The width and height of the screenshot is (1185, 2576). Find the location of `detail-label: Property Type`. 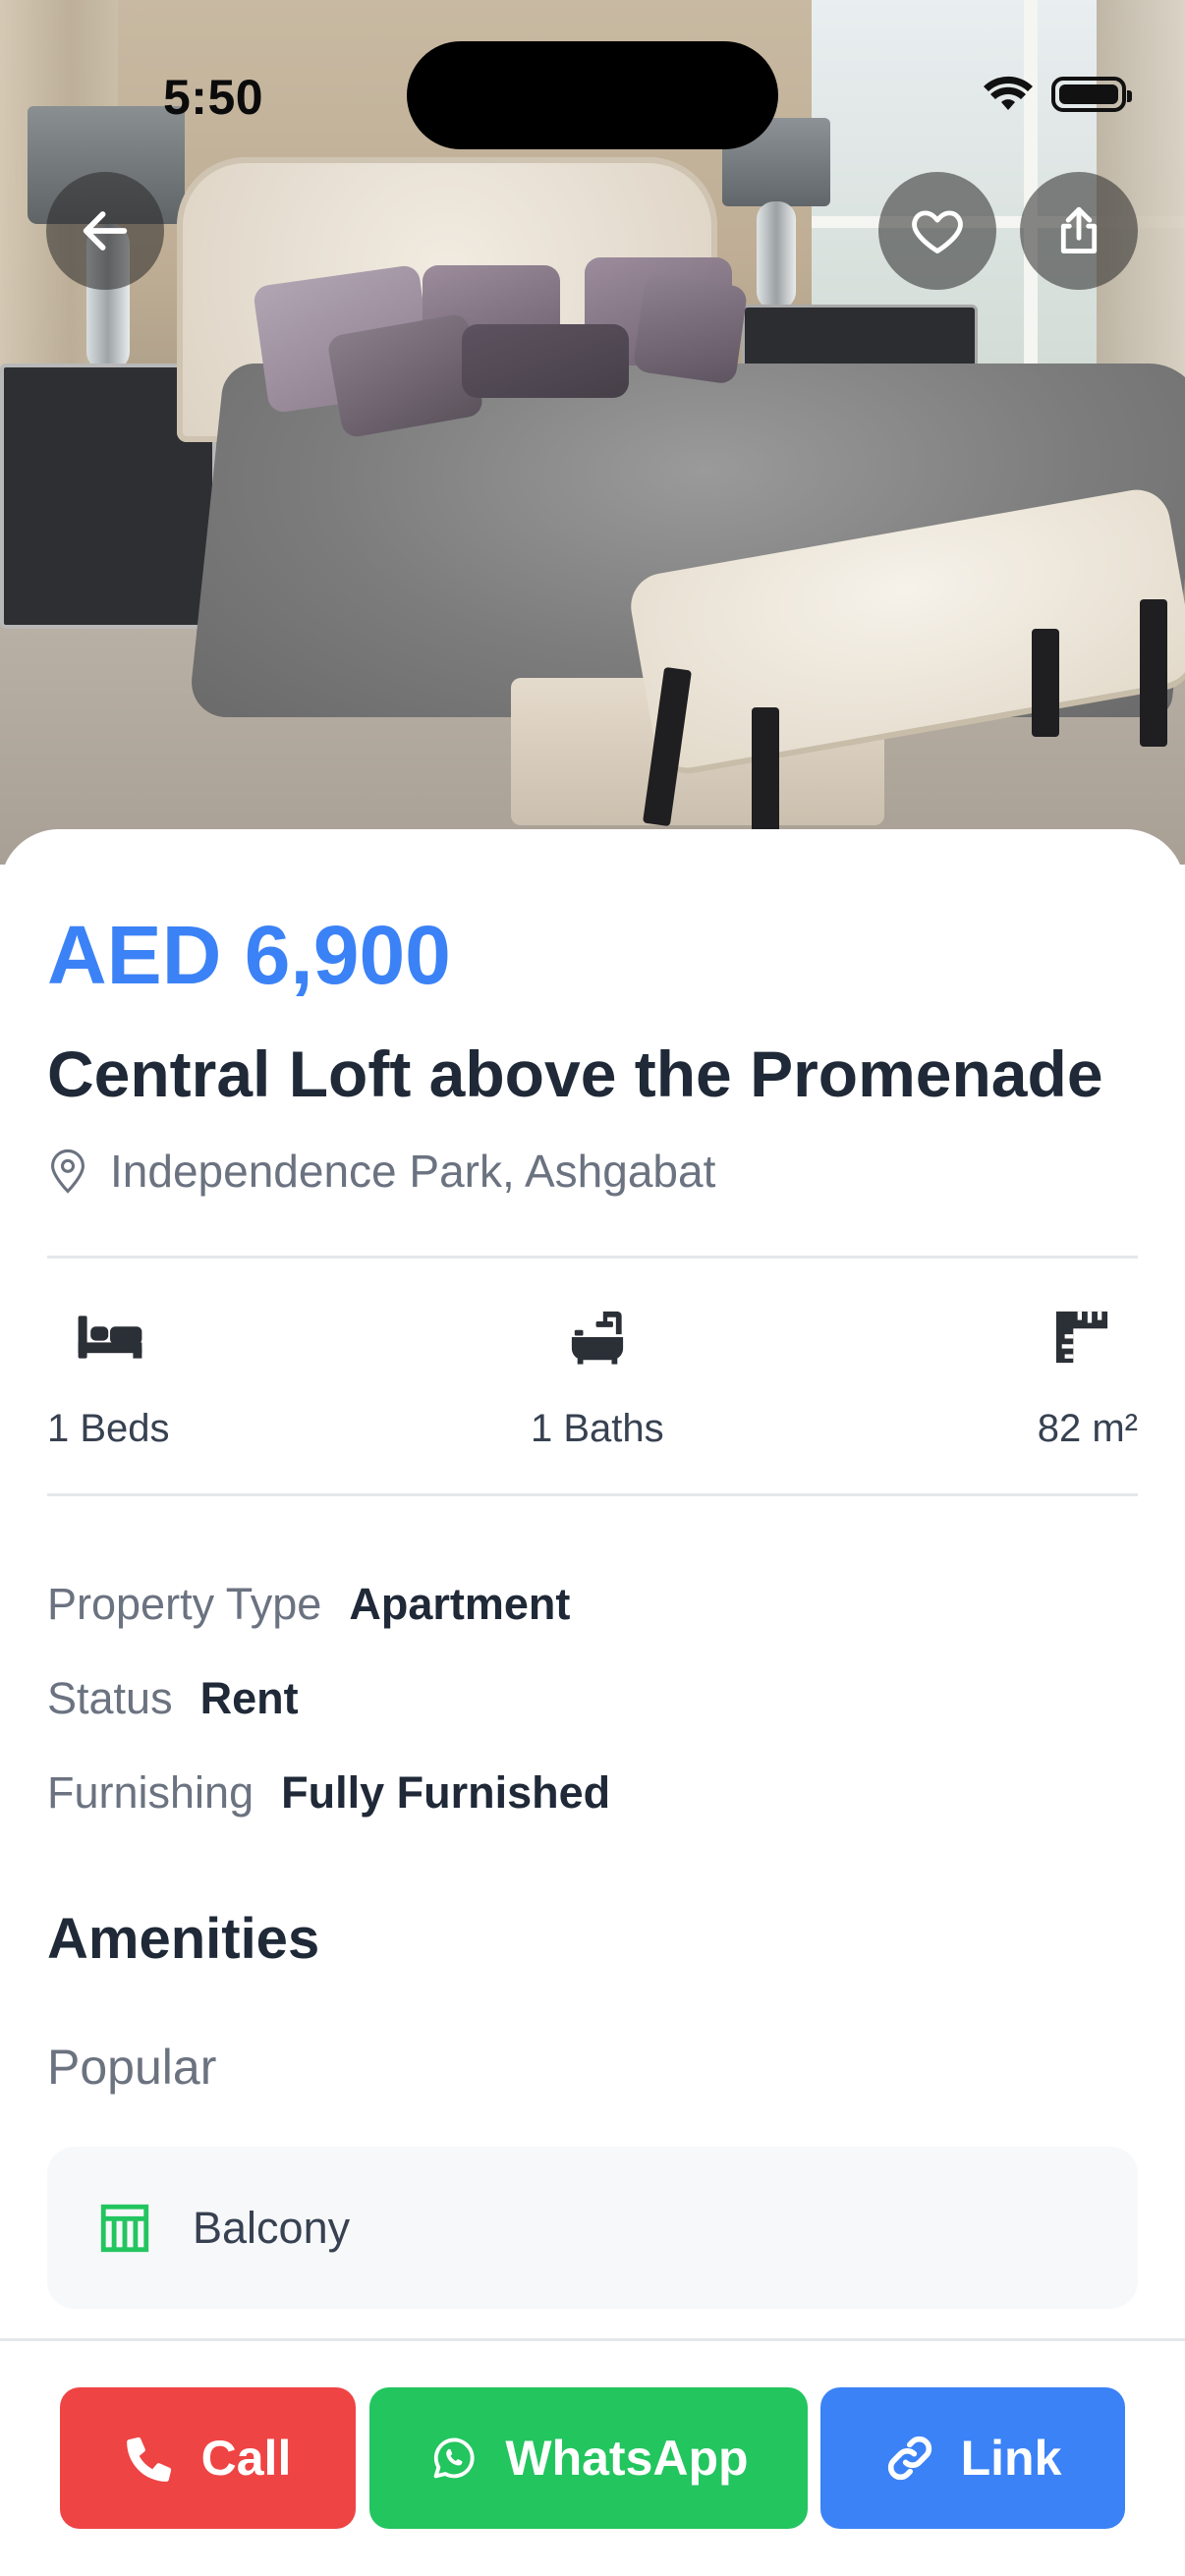

detail-label: Property Type is located at coordinates (184, 1604).